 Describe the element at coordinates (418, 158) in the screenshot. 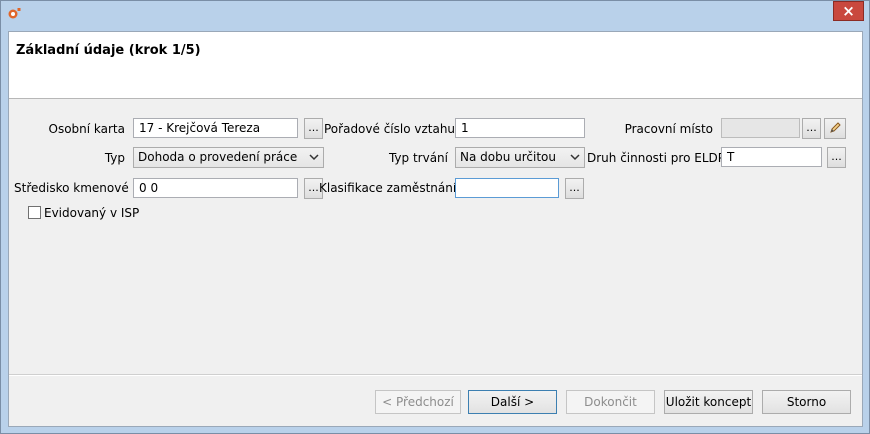

I see `typ-trvani-label: Typ trvání` at that location.